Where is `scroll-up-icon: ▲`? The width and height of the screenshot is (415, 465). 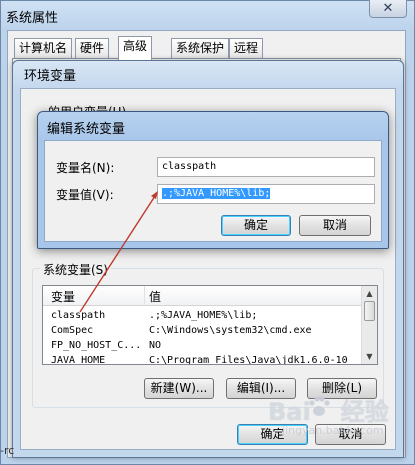 scroll-up-icon: ▲ is located at coordinates (369, 293).